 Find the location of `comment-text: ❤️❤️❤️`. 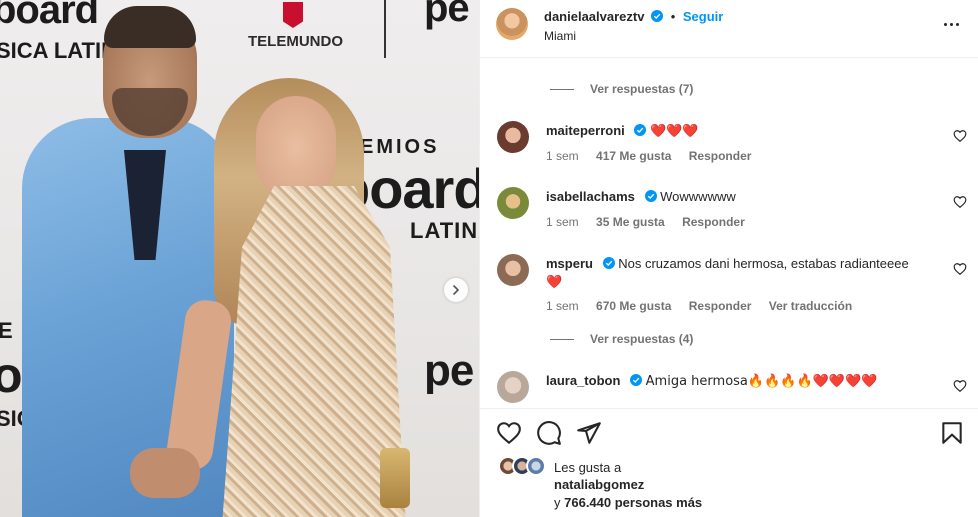

comment-text: ❤️❤️❤️ is located at coordinates (674, 131).